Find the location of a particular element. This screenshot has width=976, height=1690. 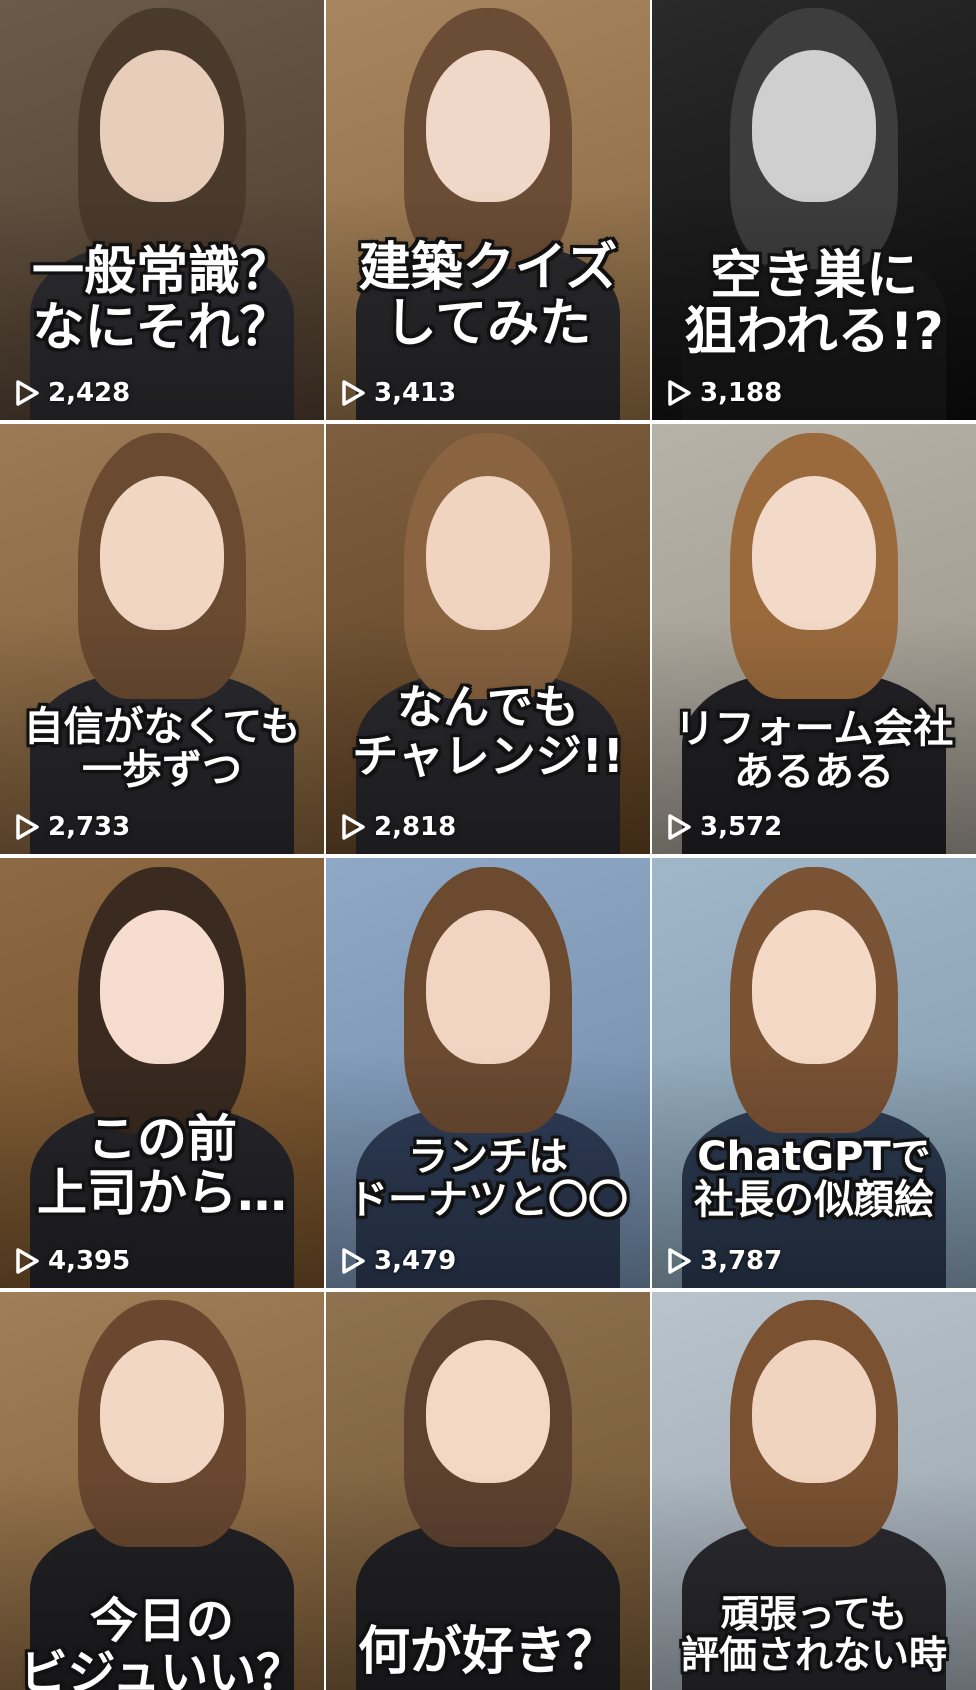

video-caption: なんでも チャレンジ!! is located at coordinates (488, 731).